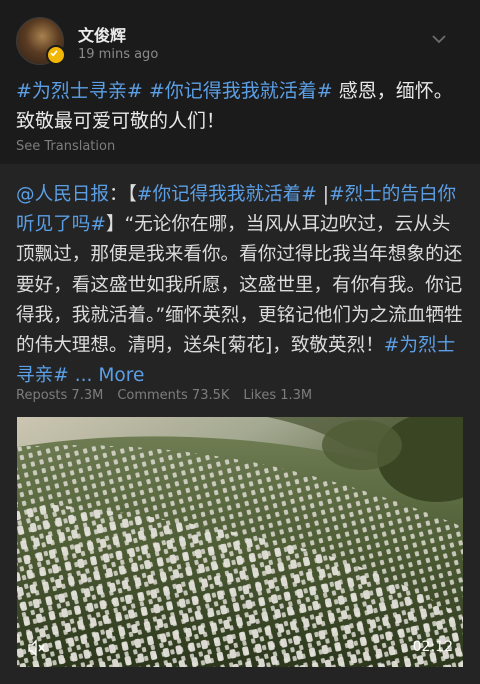 This screenshot has width=480, height=684. Describe the element at coordinates (439, 39) in the screenshot. I see `chevron-down-icon` at that location.